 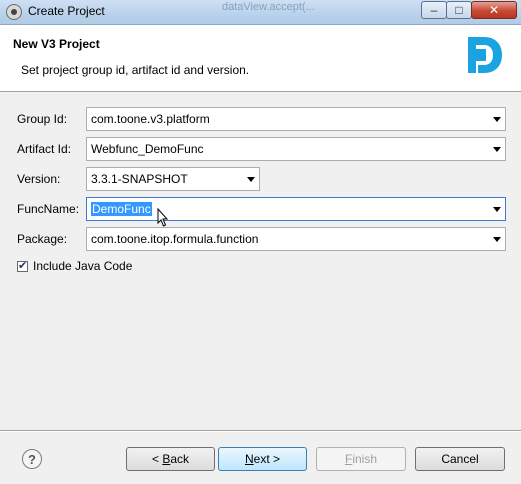 What do you see at coordinates (147, 149) in the screenshot?
I see `artifact-id-value: Webfunc_DemoFunc` at bounding box center [147, 149].